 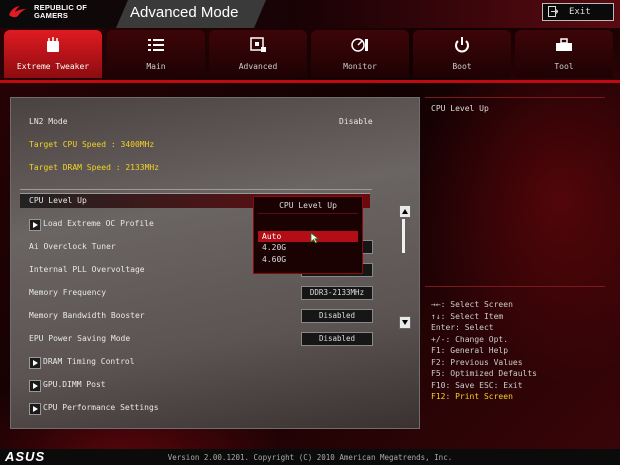 I want to click on target-cpu-speed: Target CPU Speed : 3400MHz, so click(x=92, y=144).